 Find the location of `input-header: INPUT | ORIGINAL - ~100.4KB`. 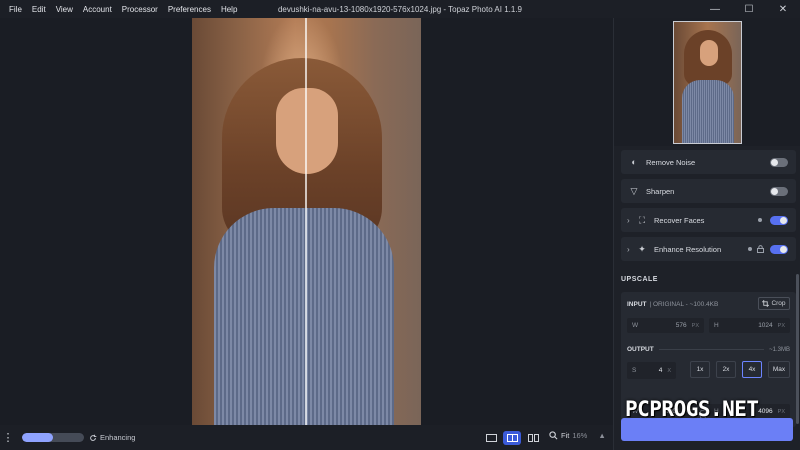

input-header: INPUT | ORIGINAL - ~100.4KB is located at coordinates (672, 304).